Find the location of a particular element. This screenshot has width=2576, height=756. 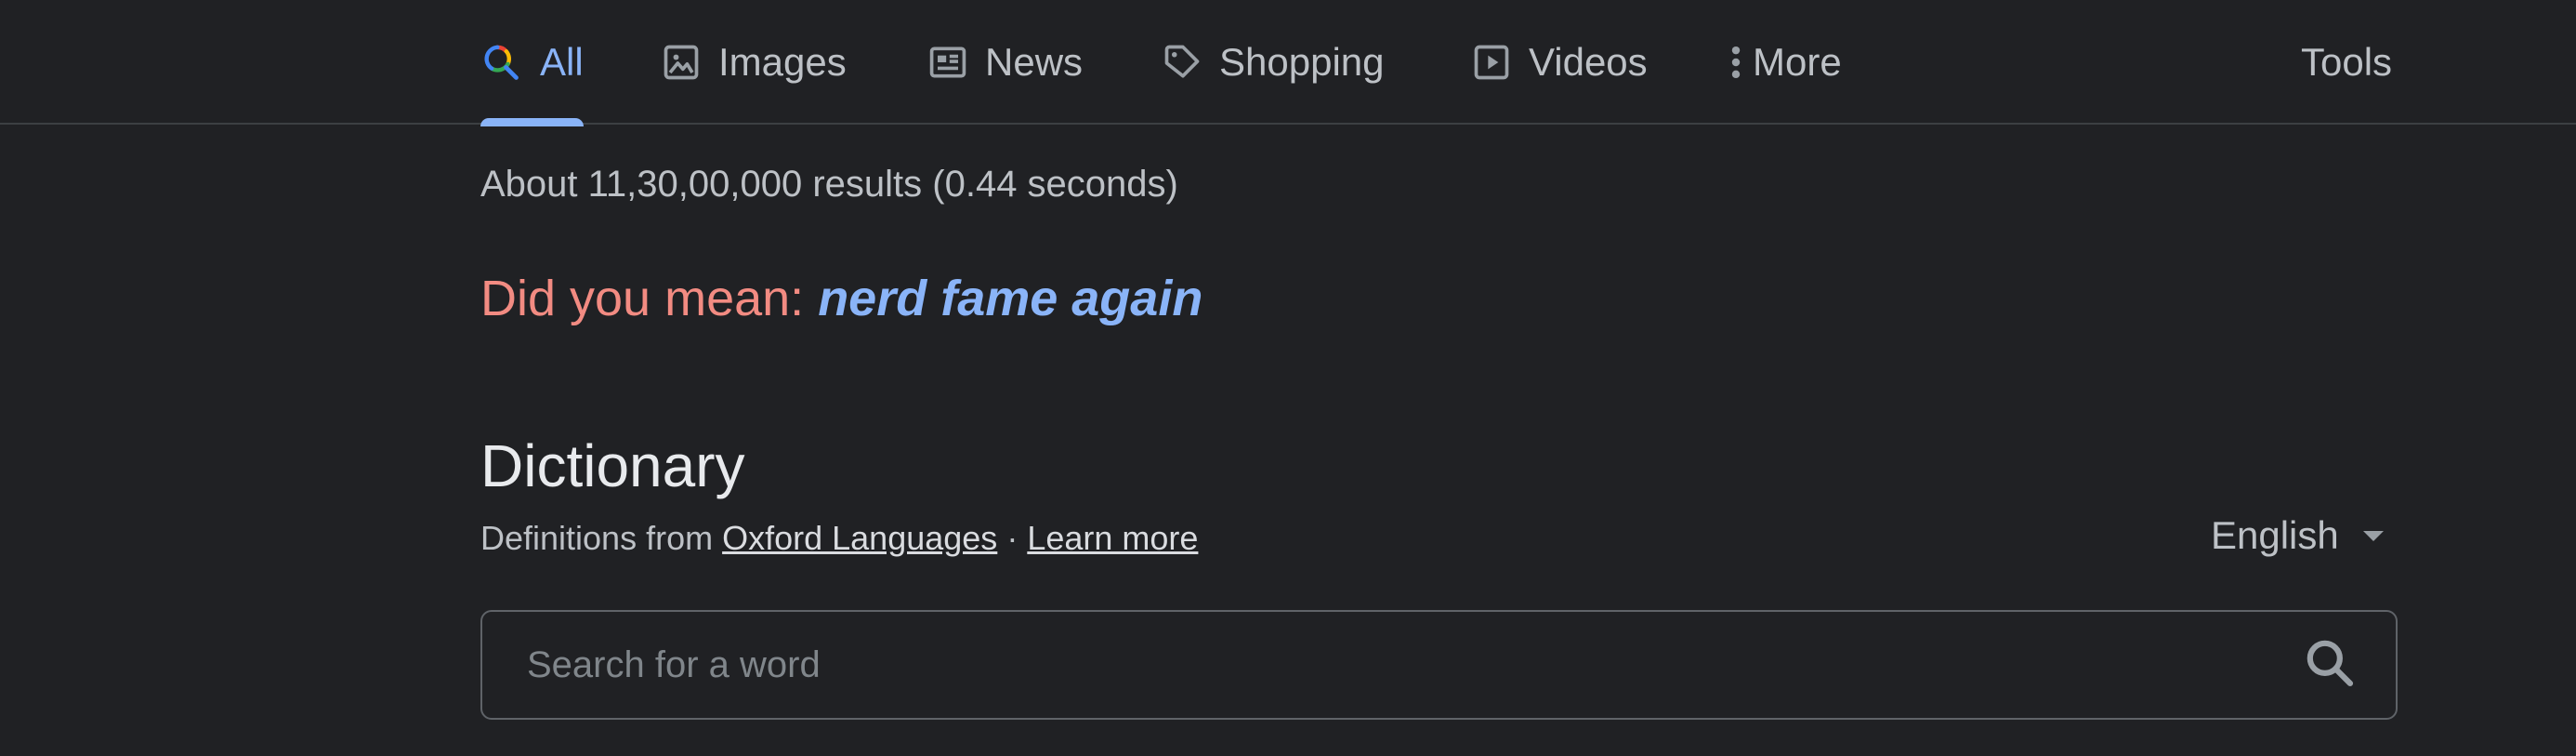

more-vert-icon is located at coordinates (1735, 62).